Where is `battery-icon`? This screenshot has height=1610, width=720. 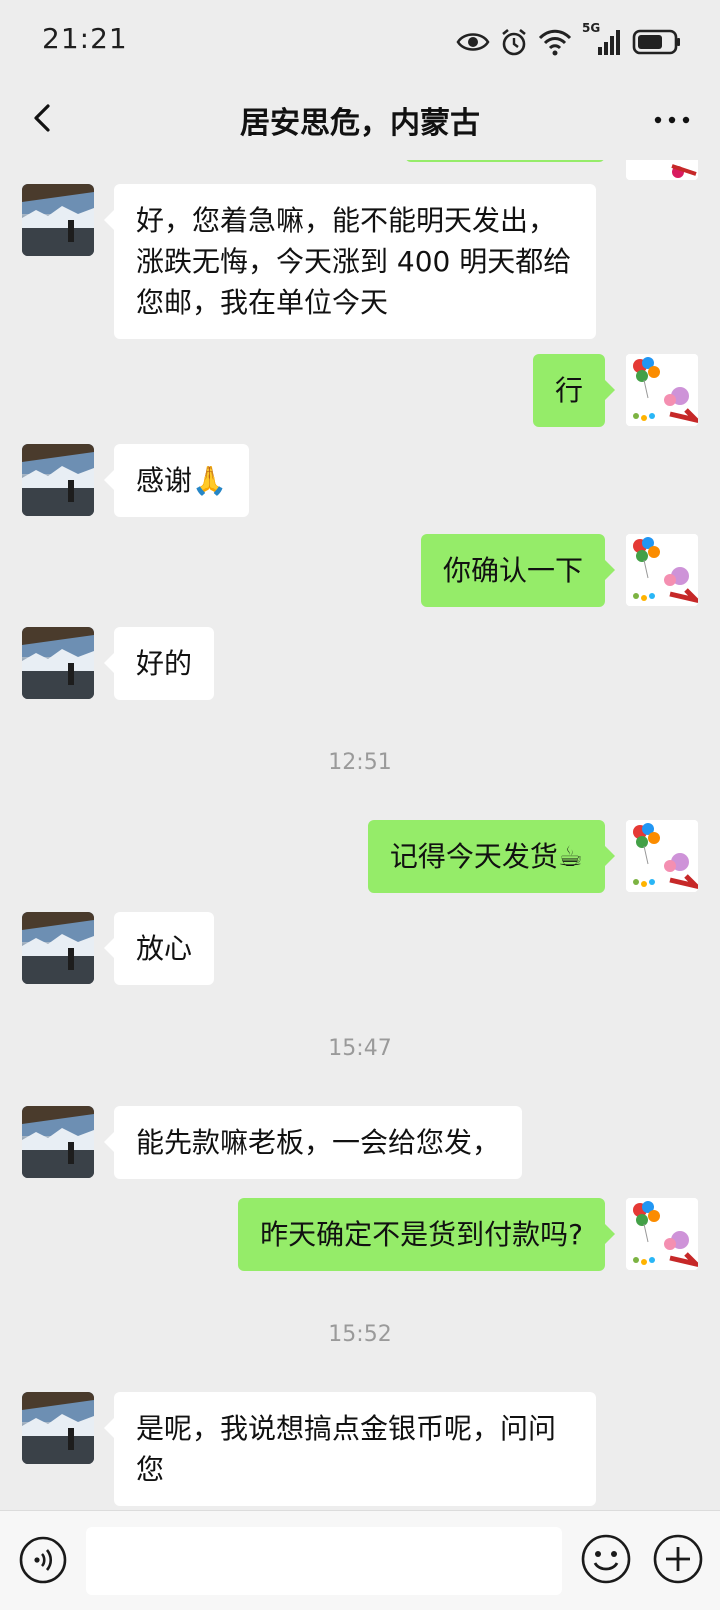 battery-icon is located at coordinates (657, 42).